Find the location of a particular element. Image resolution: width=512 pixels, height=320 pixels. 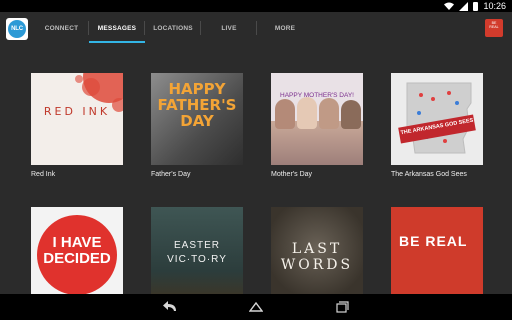

series-card-fathers-day: HAPPY FATHER'S DAY Father's Day is located at coordinates (197, 125).